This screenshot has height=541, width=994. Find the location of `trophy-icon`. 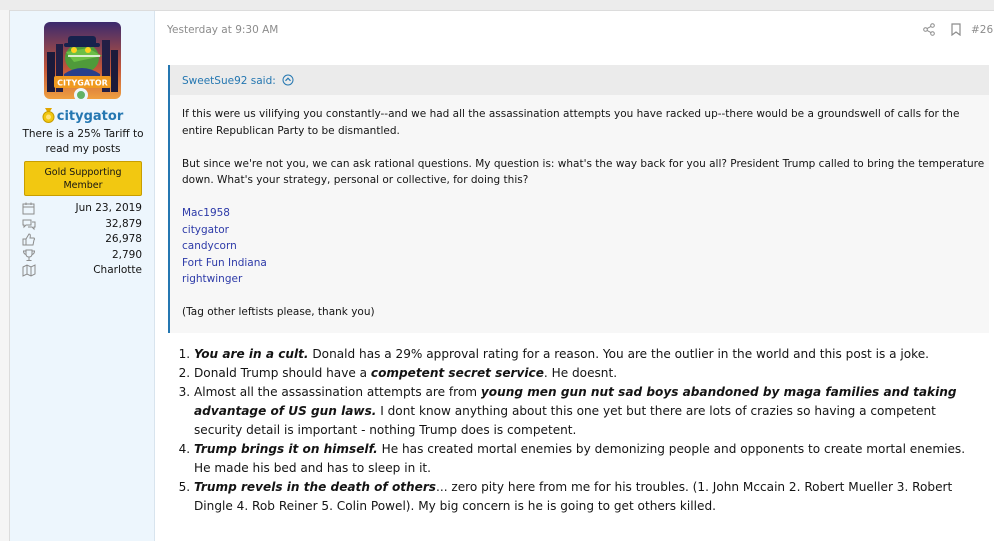

trophy-icon is located at coordinates (29, 255).